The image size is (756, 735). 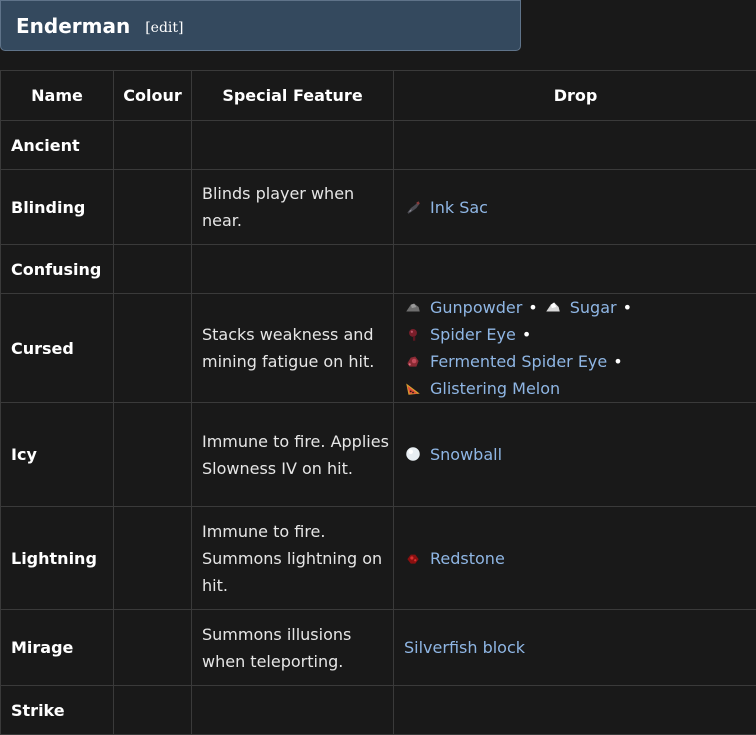 What do you see at coordinates (495, 388) in the screenshot?
I see `drop-link: Glistering Melon` at bounding box center [495, 388].